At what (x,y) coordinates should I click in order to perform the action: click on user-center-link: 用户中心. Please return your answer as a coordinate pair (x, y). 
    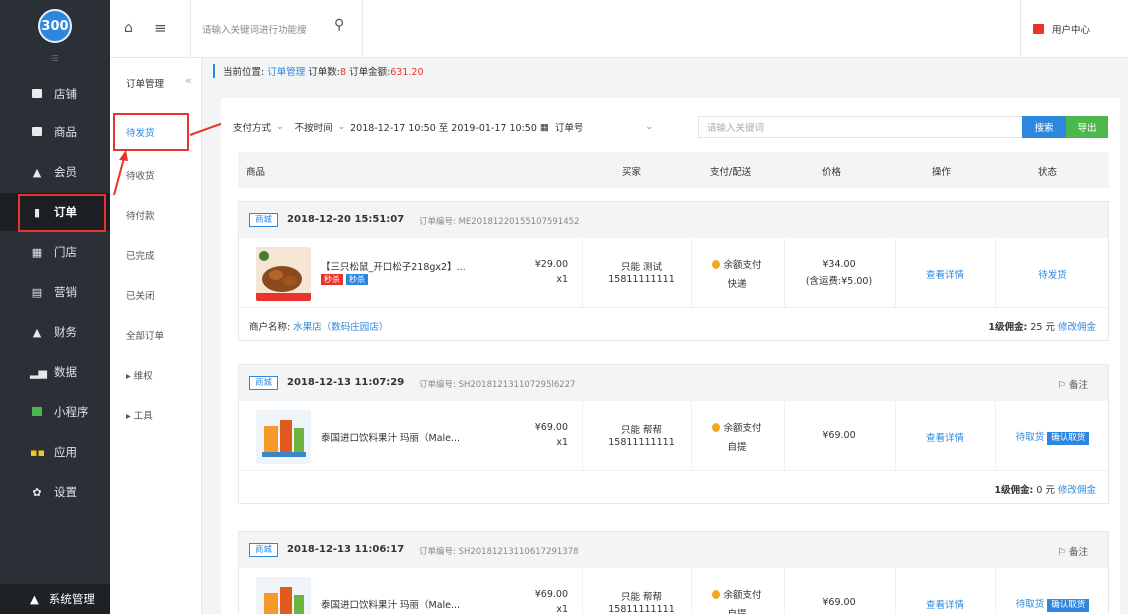
    Looking at the image, I should click on (1061, 29).